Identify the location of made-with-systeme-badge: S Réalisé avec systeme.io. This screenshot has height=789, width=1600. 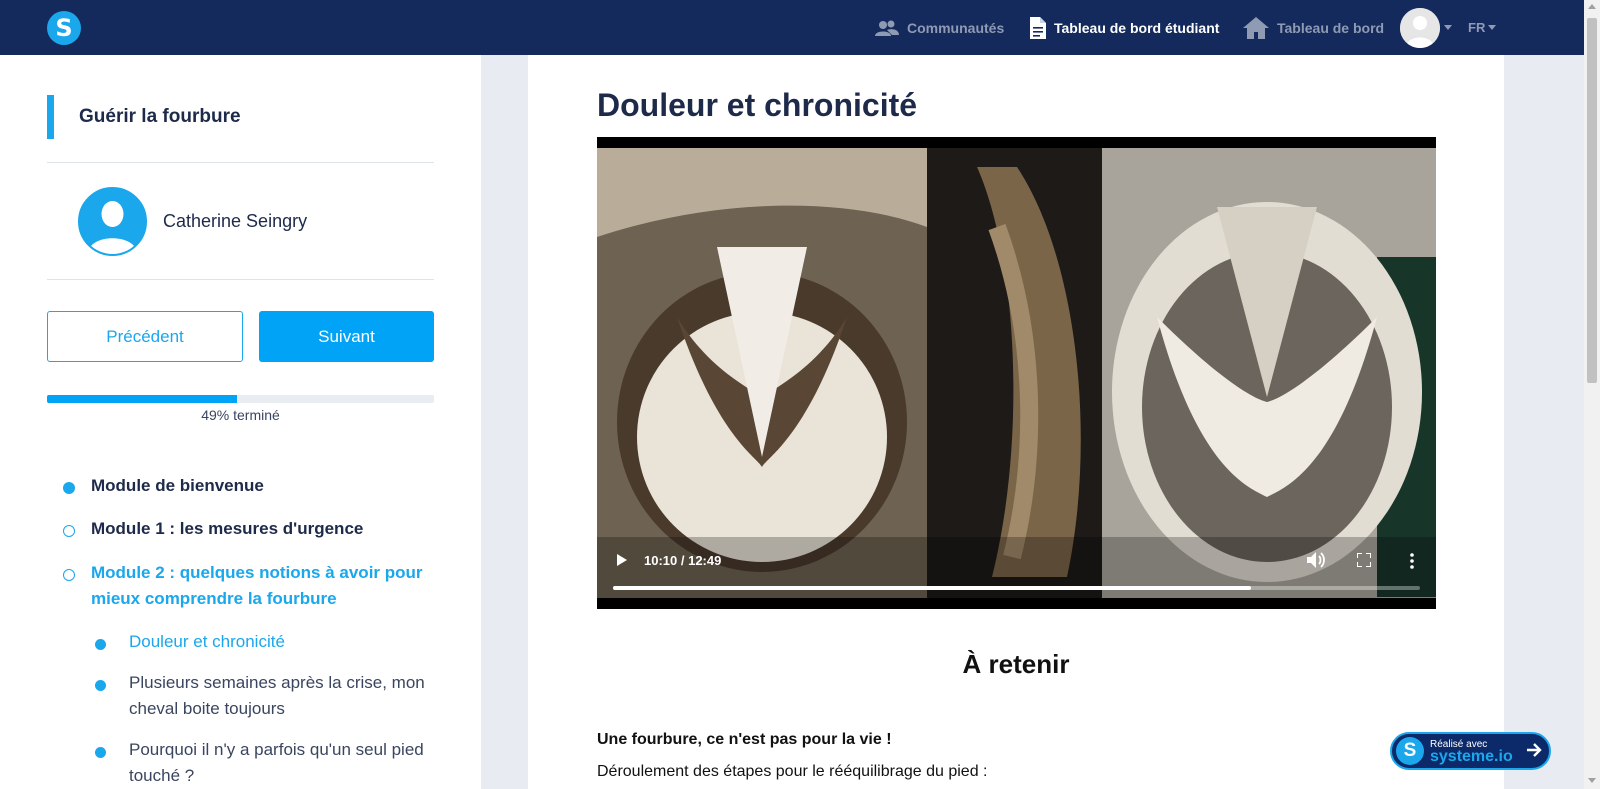
(1470, 751).